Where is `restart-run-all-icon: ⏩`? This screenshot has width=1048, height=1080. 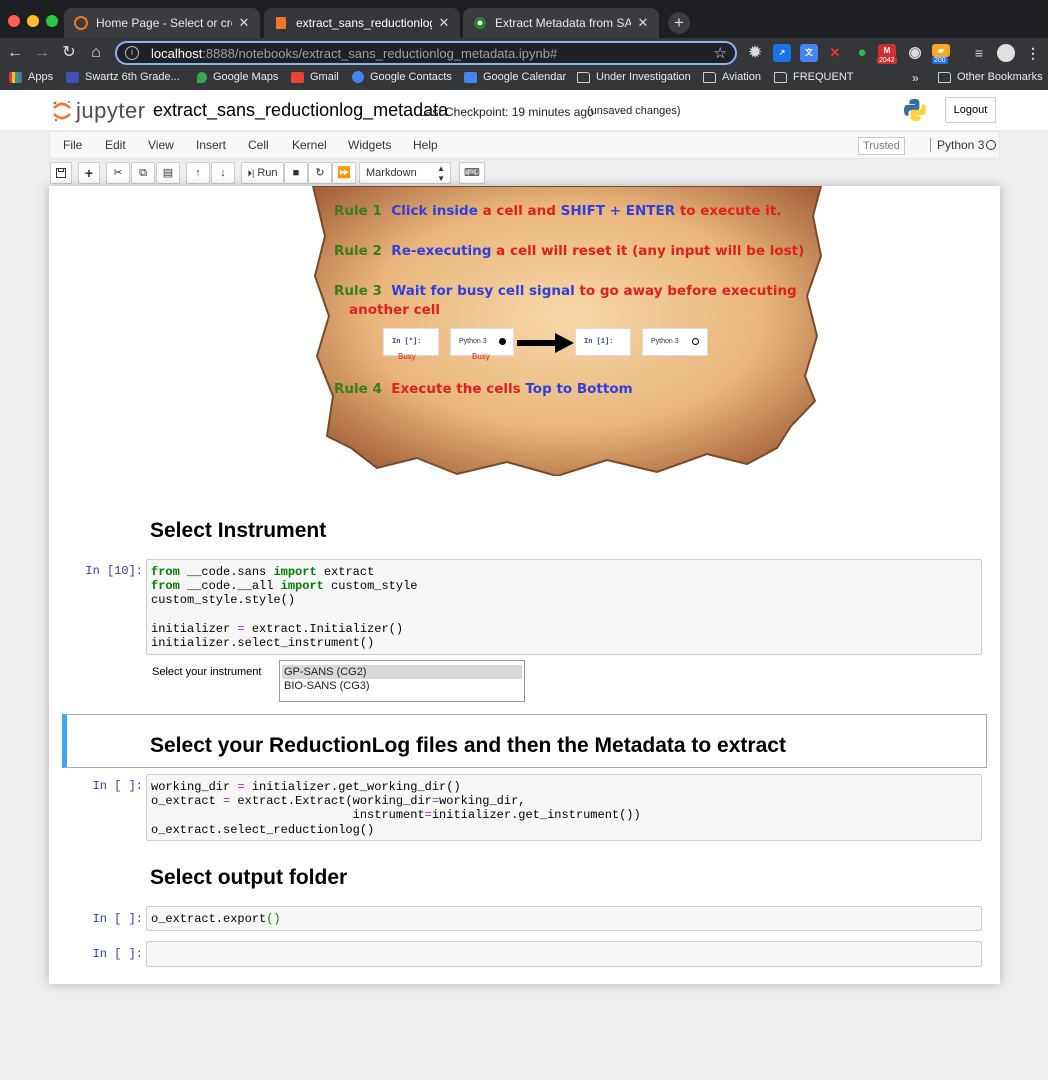 restart-run-all-icon: ⏩ is located at coordinates (344, 173).